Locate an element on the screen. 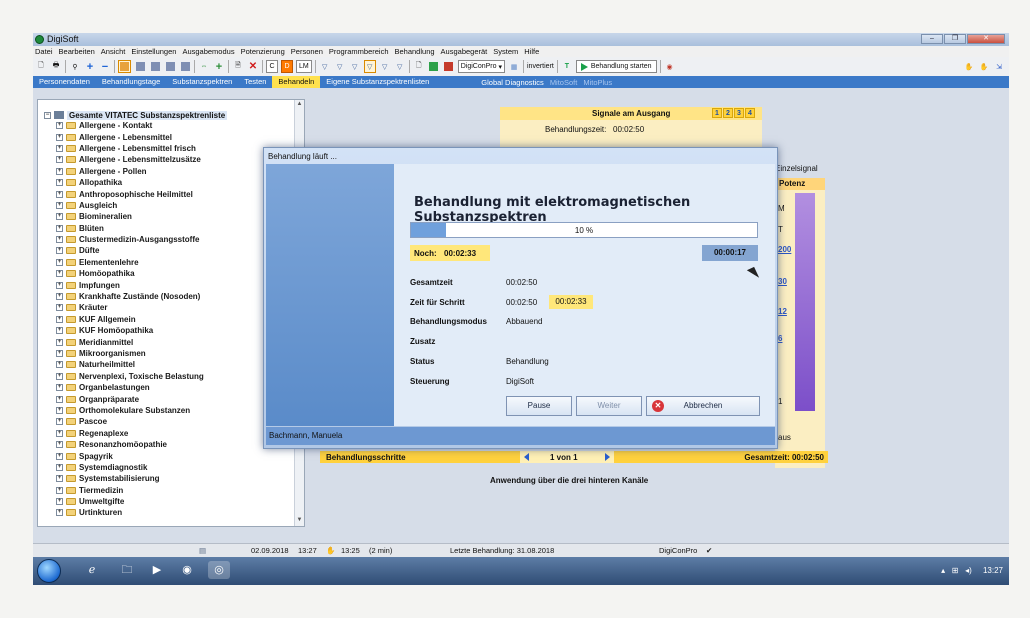 Image resolution: width=1030 pixels, height=618 pixels. tree-item: + Allergene - Kontakt is located at coordinates (130, 125).